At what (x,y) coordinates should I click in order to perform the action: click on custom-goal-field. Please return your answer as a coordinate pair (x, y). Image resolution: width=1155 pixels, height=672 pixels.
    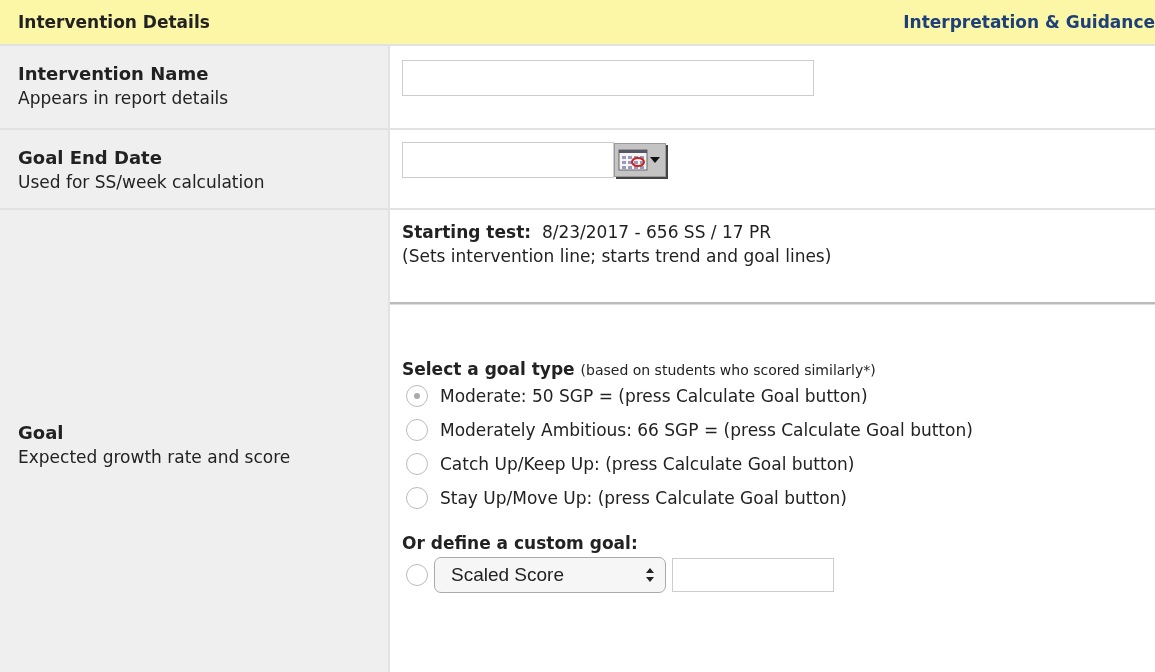
    Looking at the image, I should click on (753, 575).